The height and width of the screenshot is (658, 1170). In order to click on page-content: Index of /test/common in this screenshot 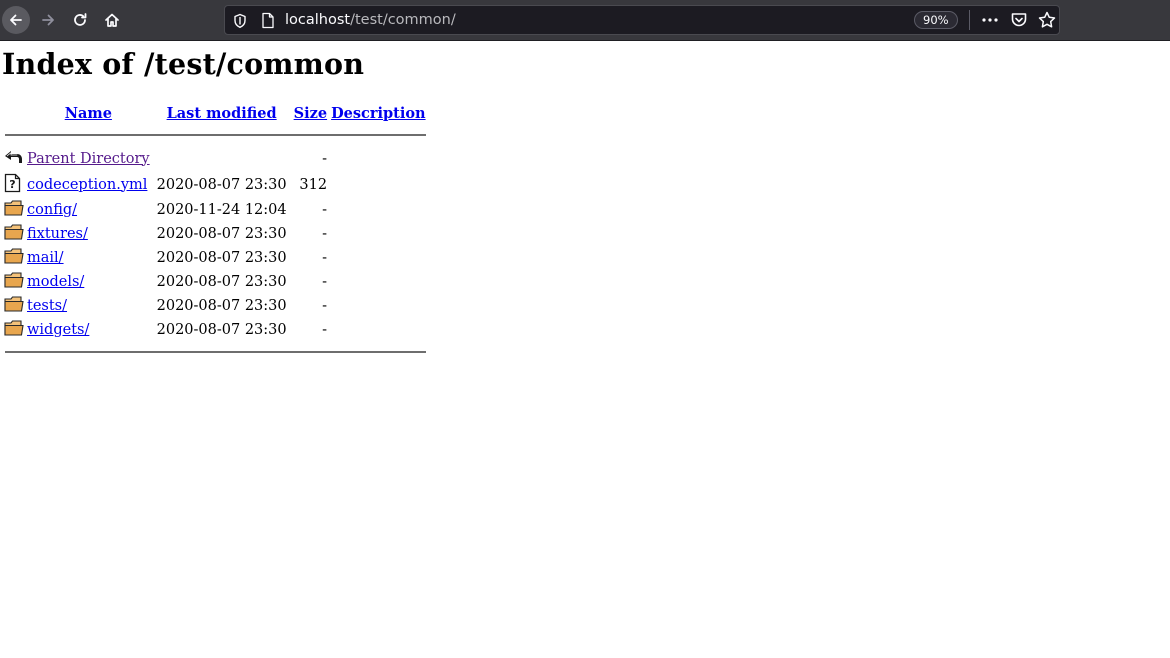, I will do `click(183, 64)`.